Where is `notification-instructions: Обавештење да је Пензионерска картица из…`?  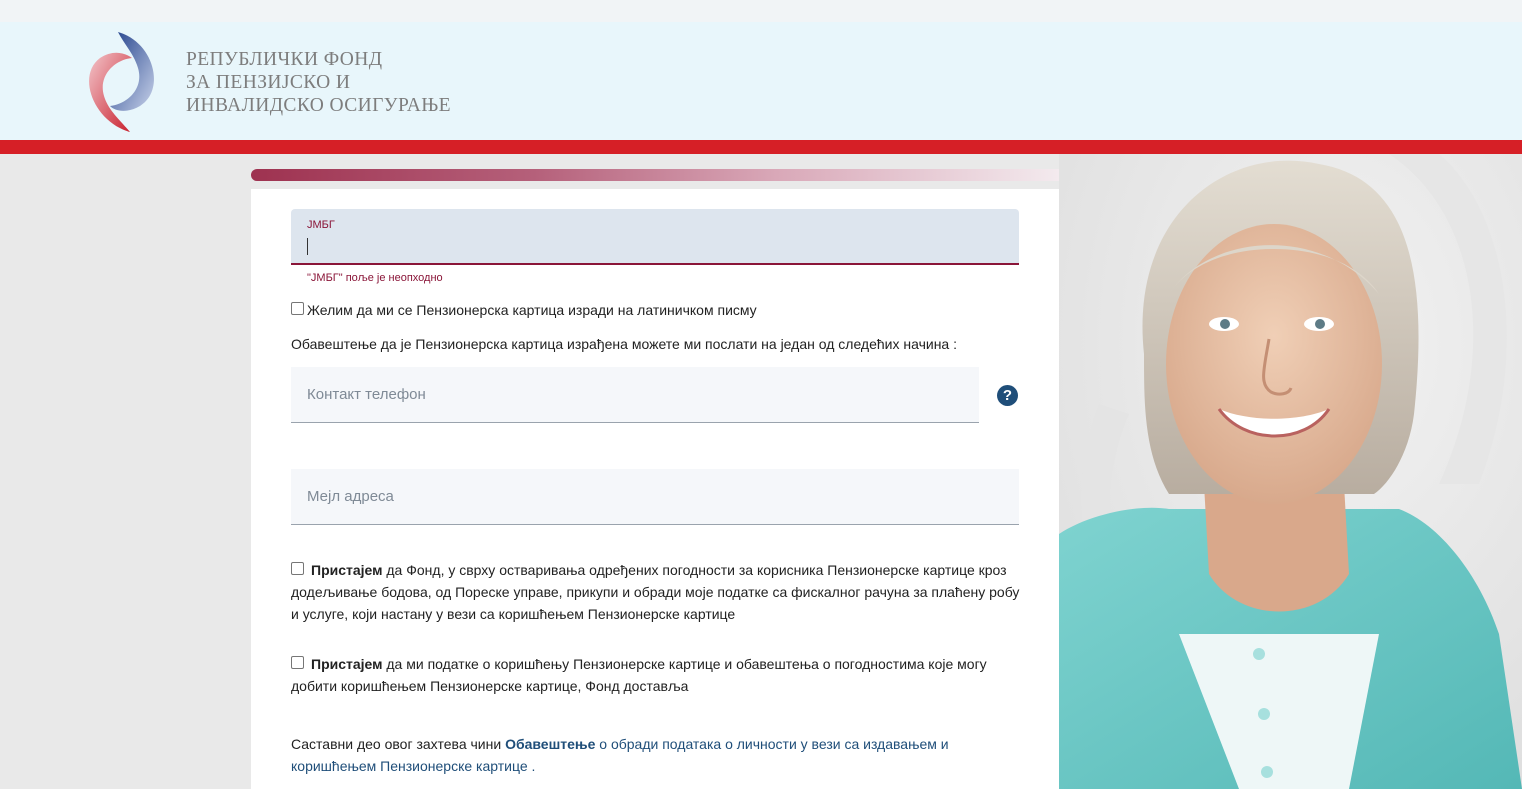
notification-instructions: Обавештење да је Пензионерска картица из… is located at coordinates (624, 344).